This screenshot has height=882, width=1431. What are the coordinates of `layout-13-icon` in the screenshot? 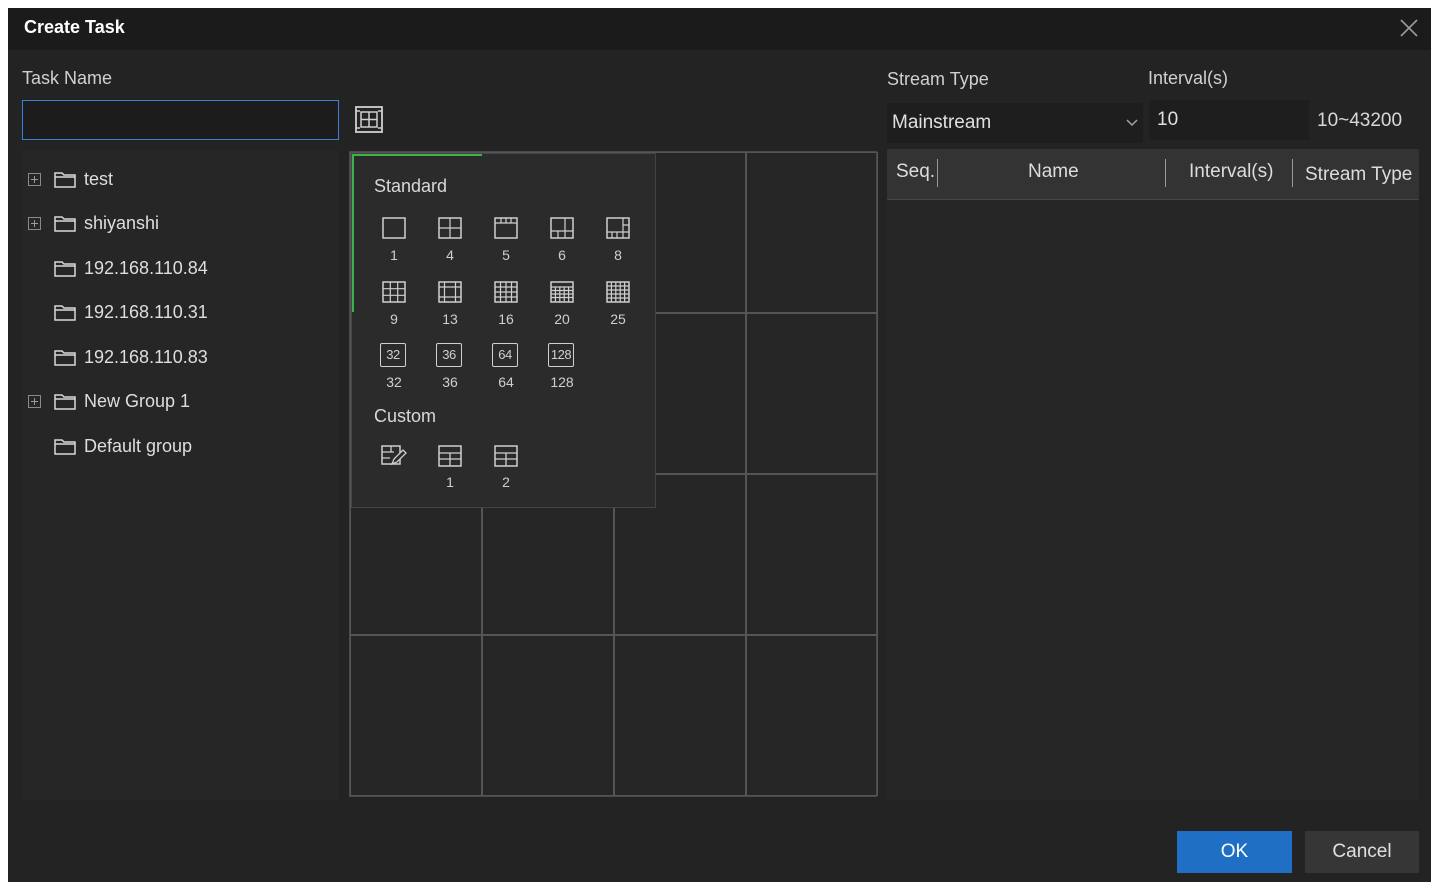 It's located at (450, 291).